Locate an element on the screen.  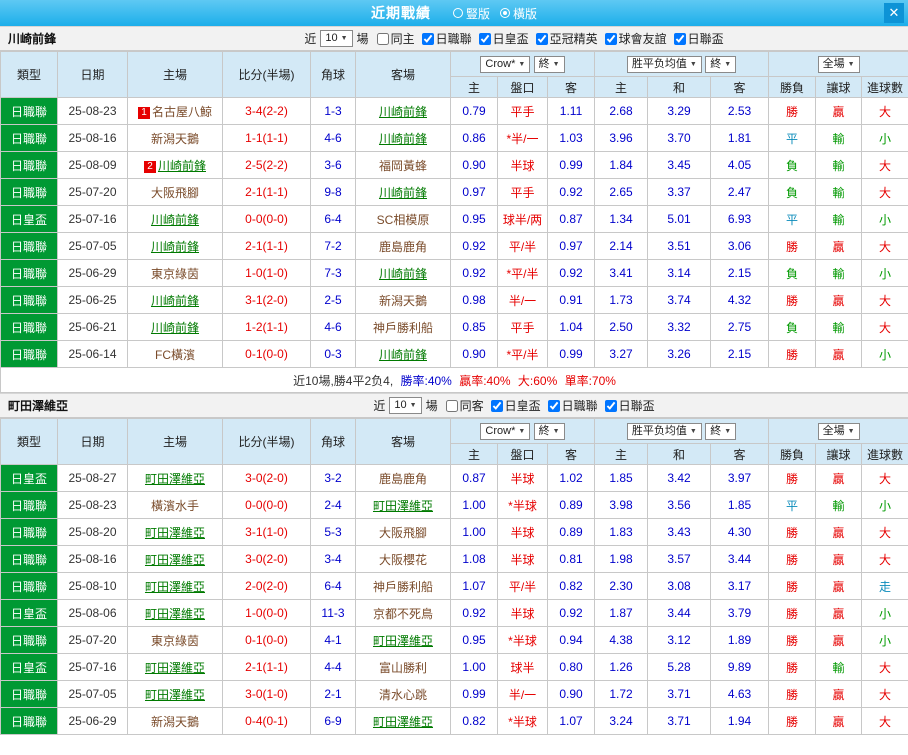
checkbox-label: 同主 is located at coordinates (402, 39).